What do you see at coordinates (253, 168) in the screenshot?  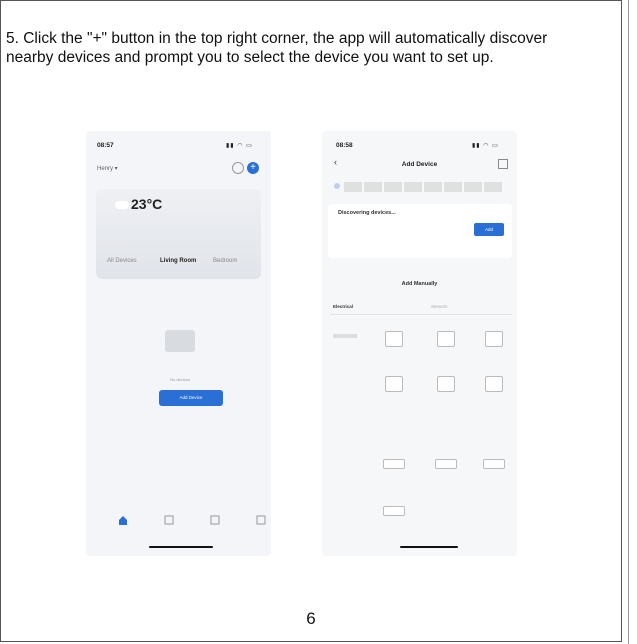 I see `add-plus-icon: +` at bounding box center [253, 168].